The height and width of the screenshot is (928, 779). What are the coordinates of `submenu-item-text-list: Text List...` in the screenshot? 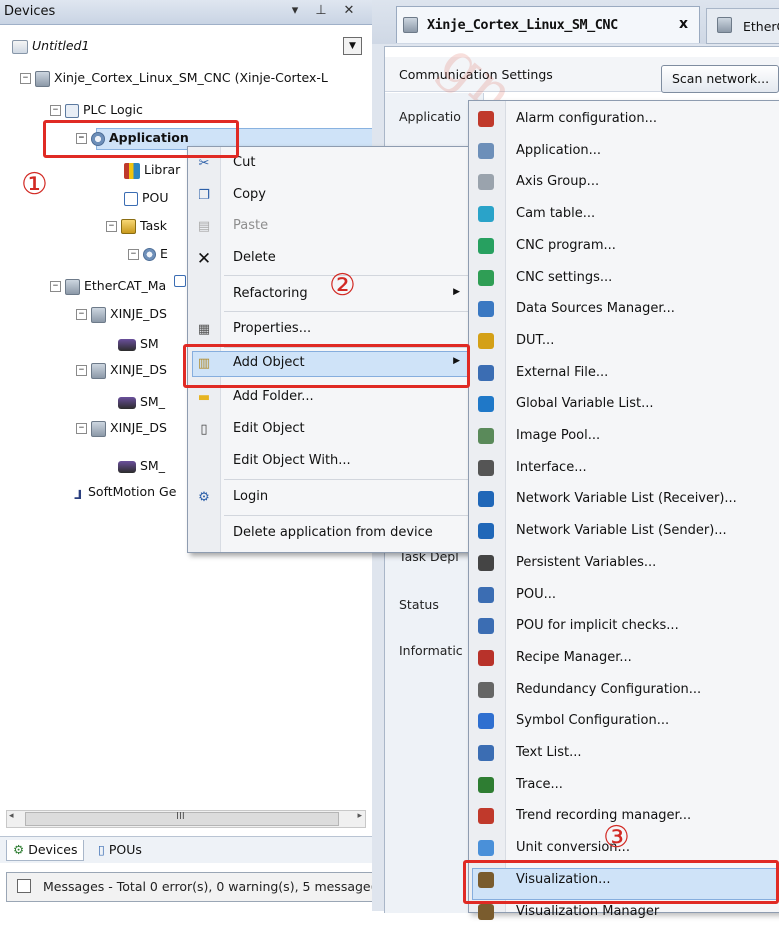 It's located at (624, 753).